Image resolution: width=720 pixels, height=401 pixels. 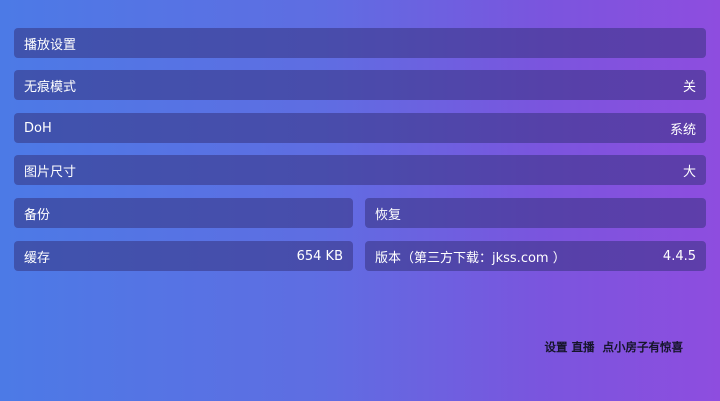 I want to click on version-row: 版本（第三方下载：jkss.com ） 4.4.5, so click(x=535, y=256).